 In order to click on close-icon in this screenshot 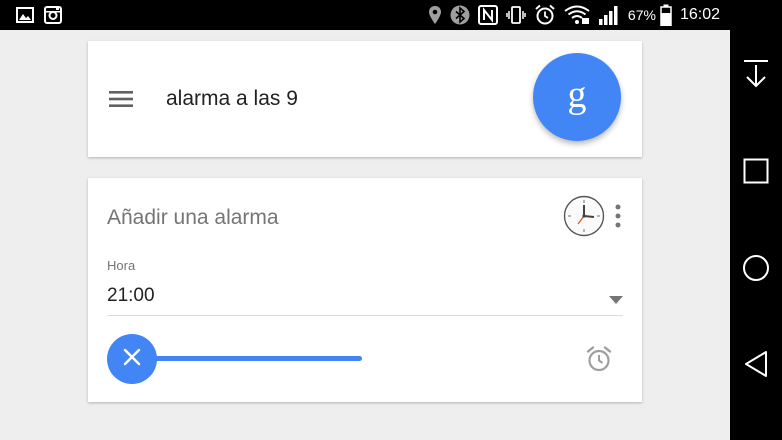, I will do `click(132, 359)`.